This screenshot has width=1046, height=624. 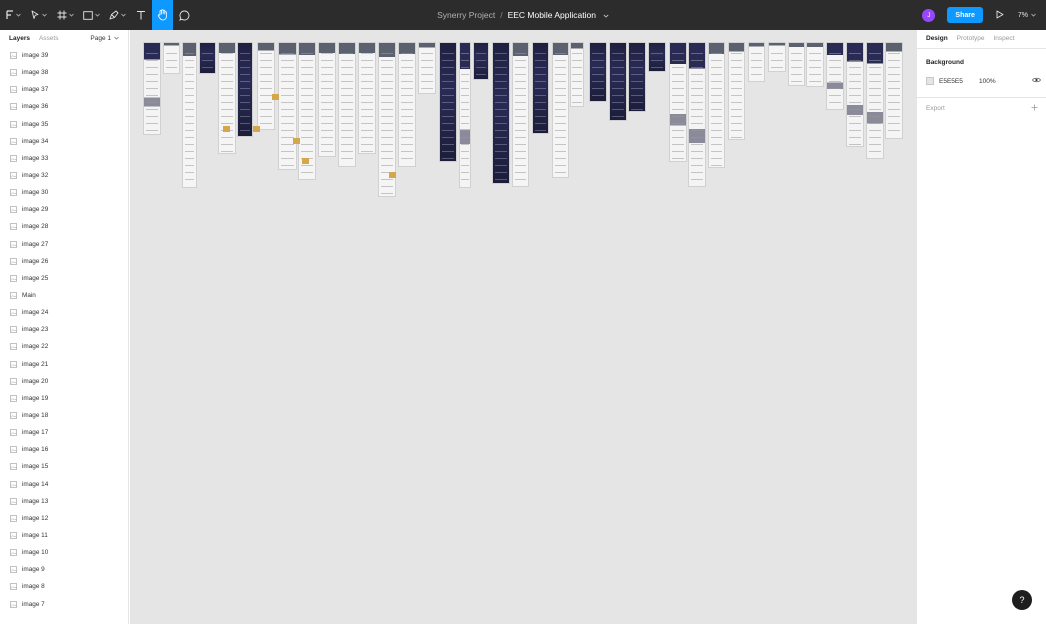 What do you see at coordinates (929, 15) in the screenshot?
I see `avatar: J` at bounding box center [929, 15].